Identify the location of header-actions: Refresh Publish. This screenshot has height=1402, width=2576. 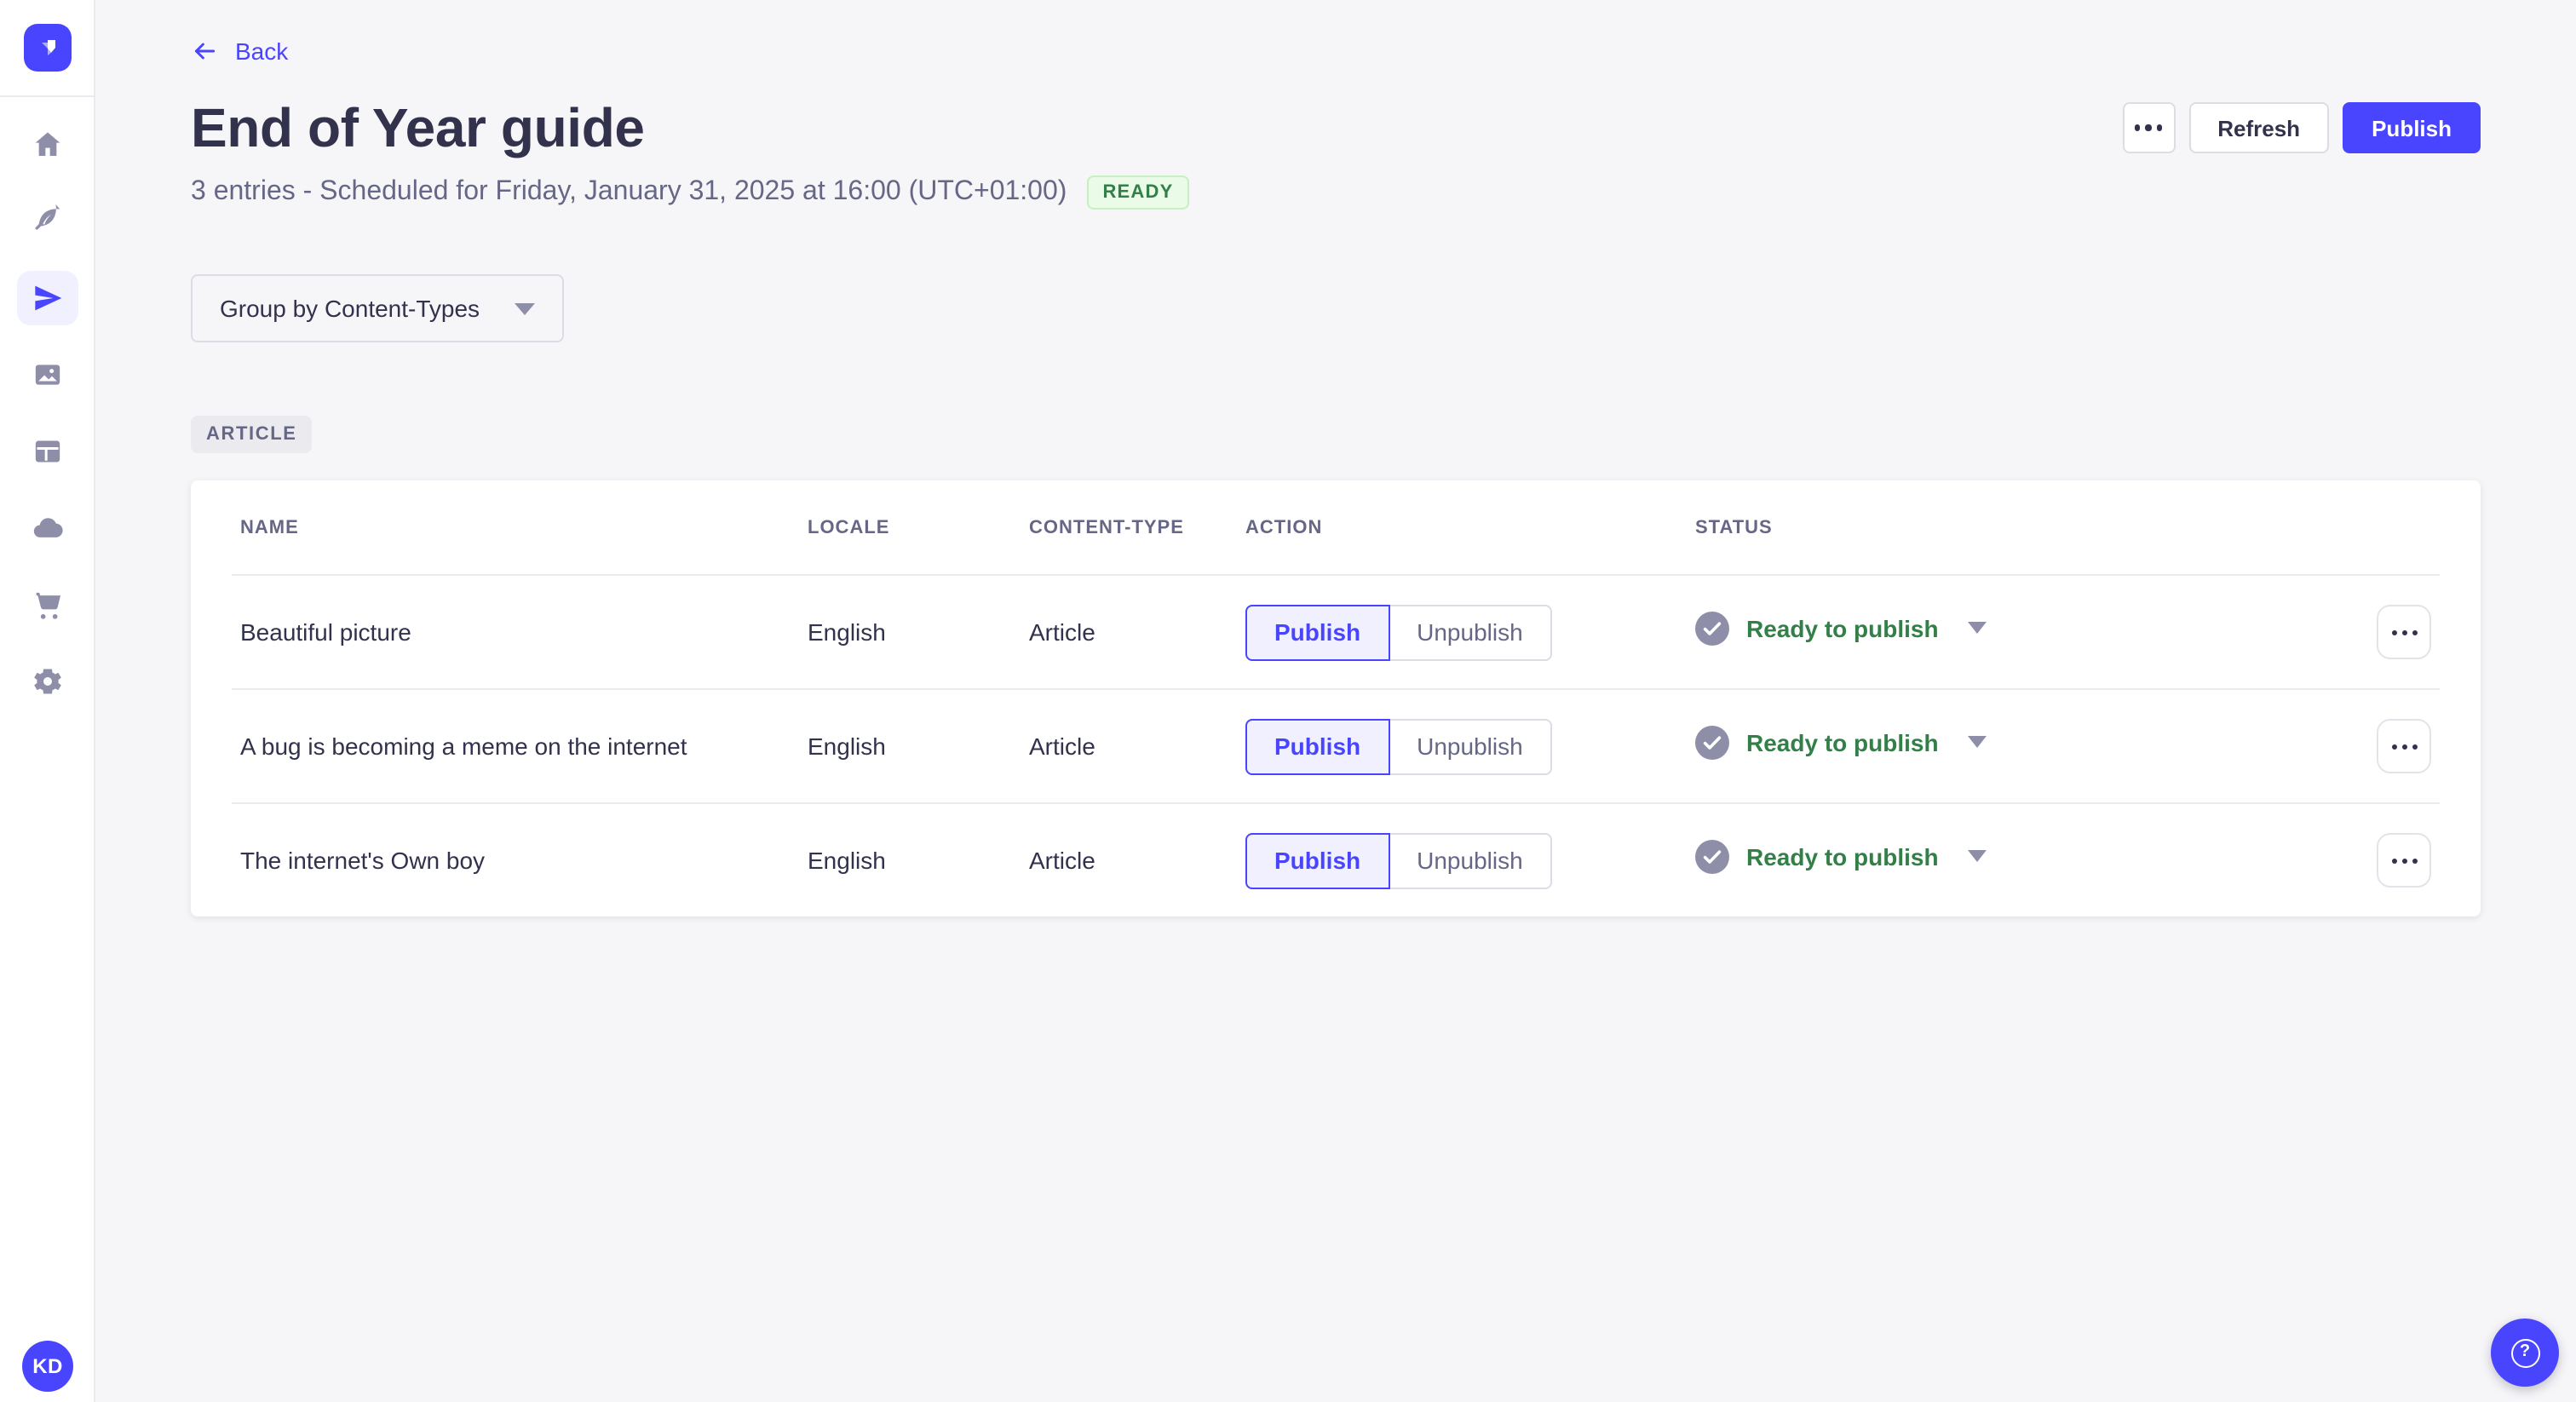
(2301, 127).